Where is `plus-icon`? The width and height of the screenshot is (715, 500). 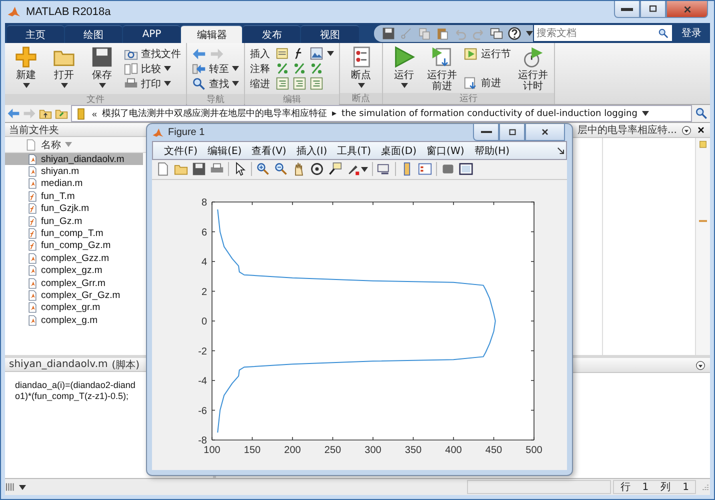
plus-icon is located at coordinates (26, 57).